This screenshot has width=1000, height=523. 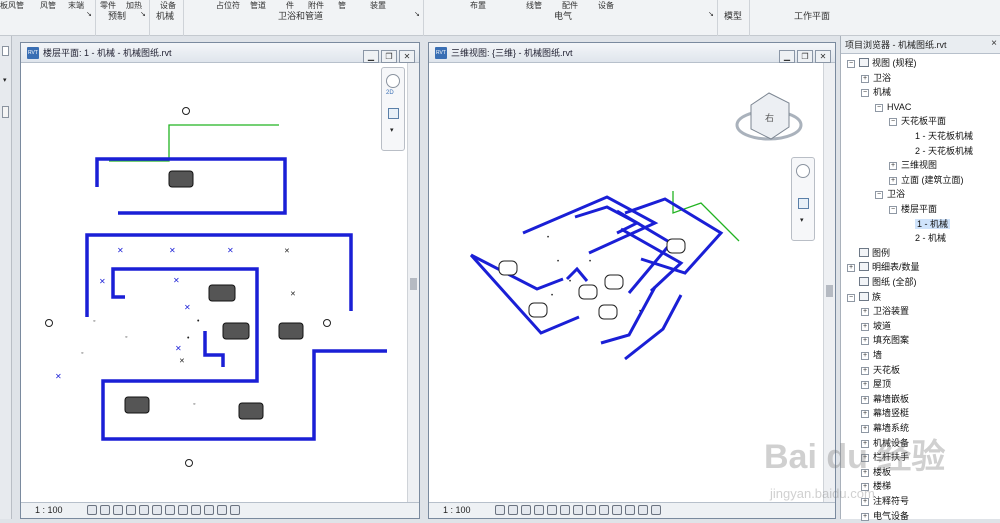 I want to click on tree-item: 图例, so click(x=868, y=253).